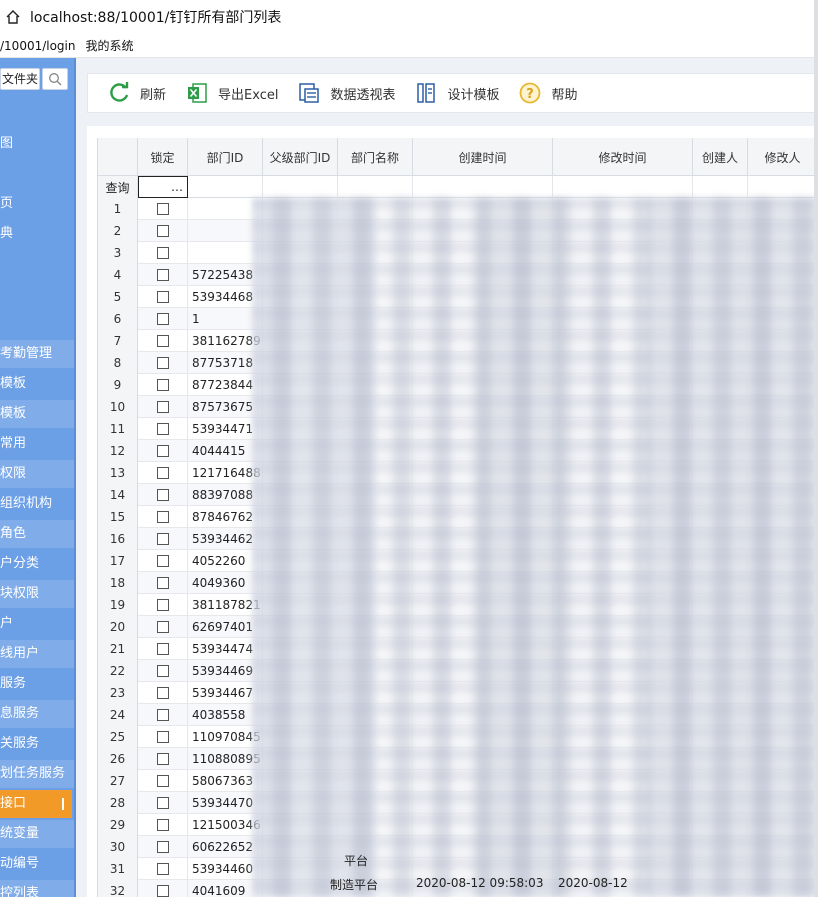 Image resolution: width=818 pixels, height=897 pixels. What do you see at coordinates (38, 474) in the screenshot?
I see `sidebar-item: 权限` at bounding box center [38, 474].